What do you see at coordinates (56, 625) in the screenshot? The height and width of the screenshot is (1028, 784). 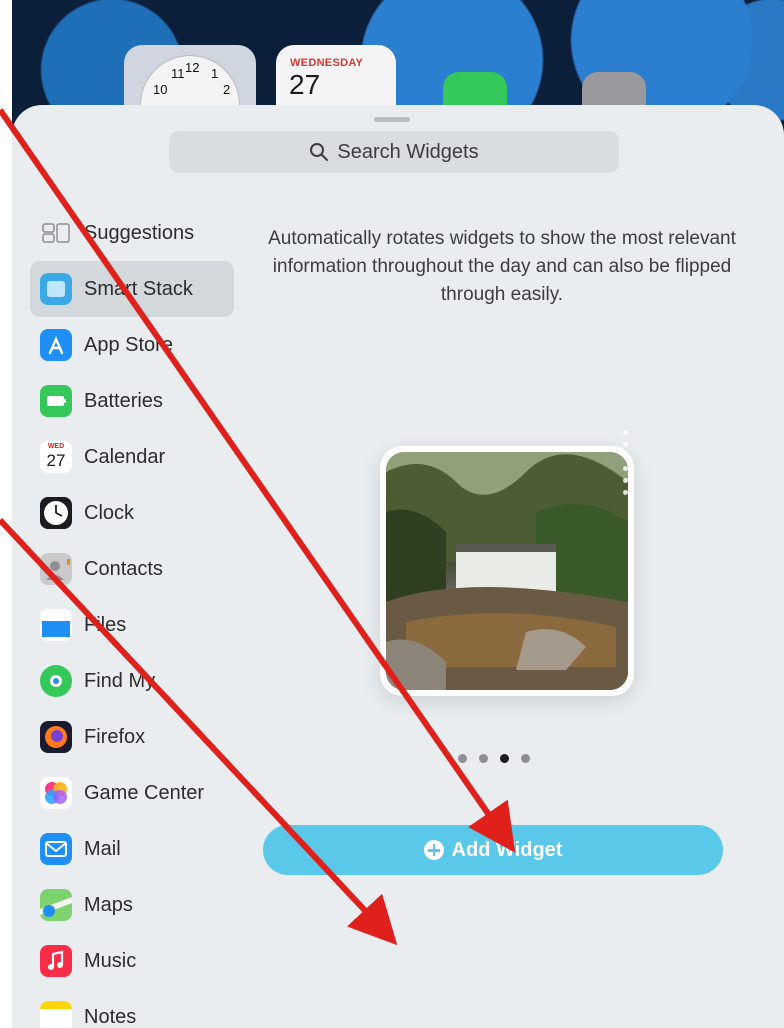 I see `files-icon` at bounding box center [56, 625].